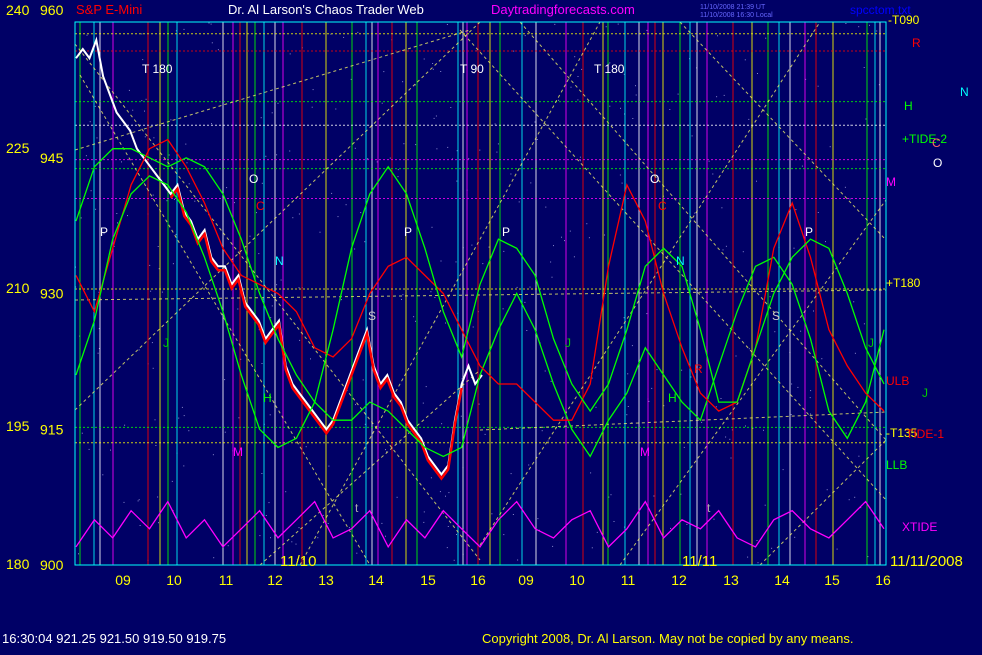  Describe the element at coordinates (18, 564) in the screenshot. I see `y-left-tick: 180` at that location.